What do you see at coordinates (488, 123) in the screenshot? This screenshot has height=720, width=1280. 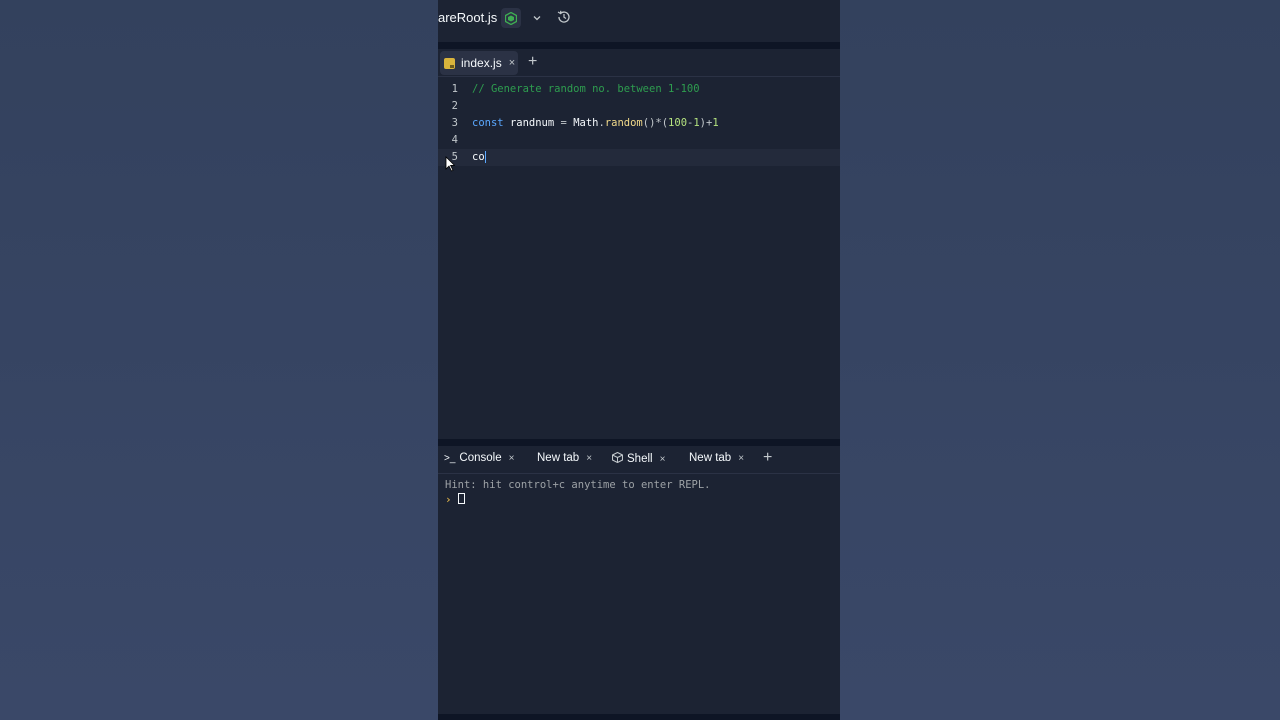 I see `keyword-token: const` at bounding box center [488, 123].